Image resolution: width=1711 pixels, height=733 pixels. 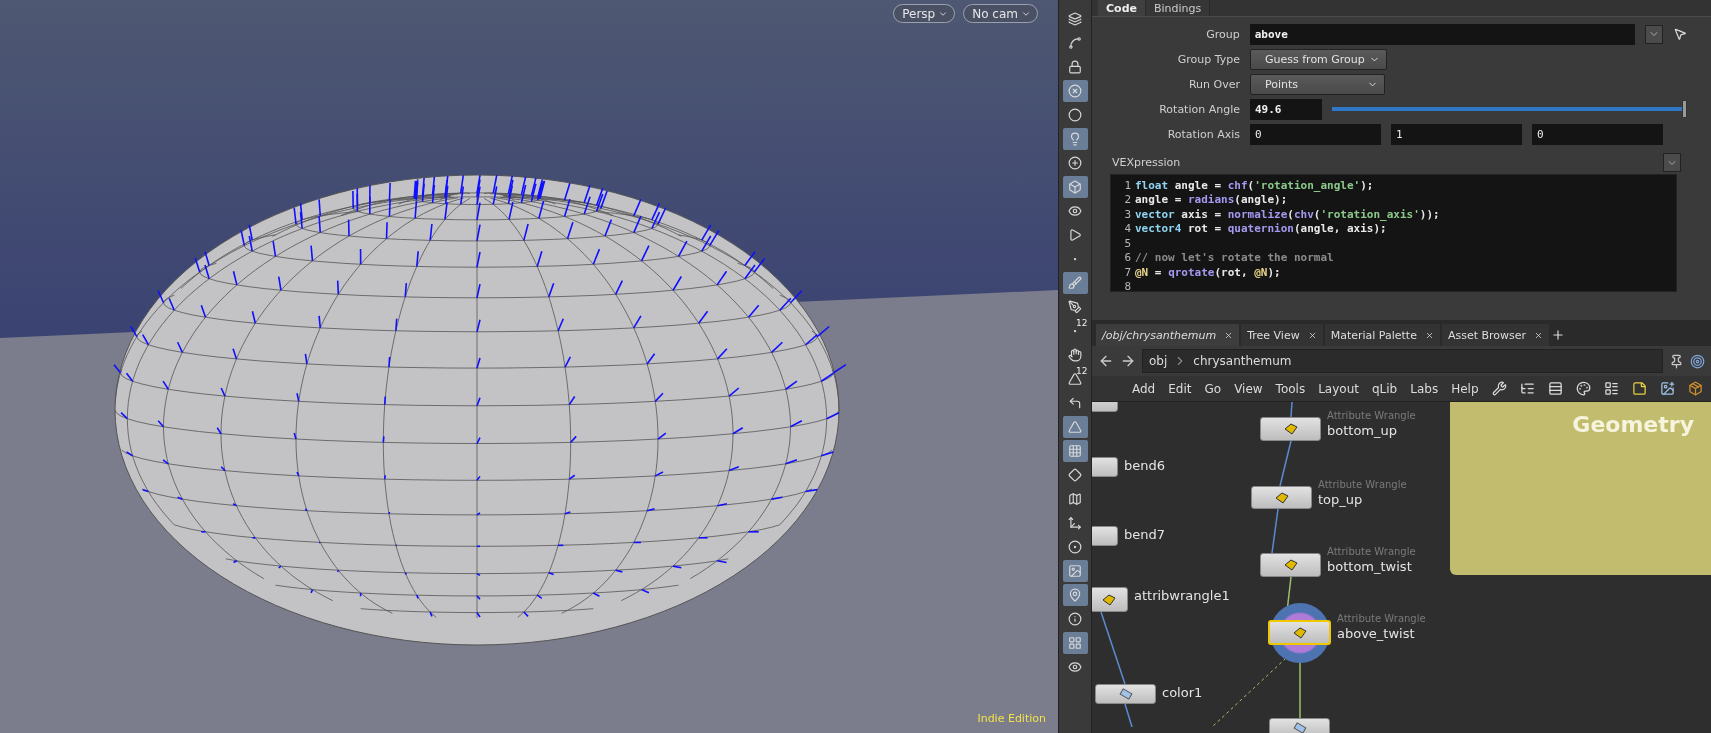 I want to click on group-type-menu: Guess from Group, so click(x=1318, y=59).